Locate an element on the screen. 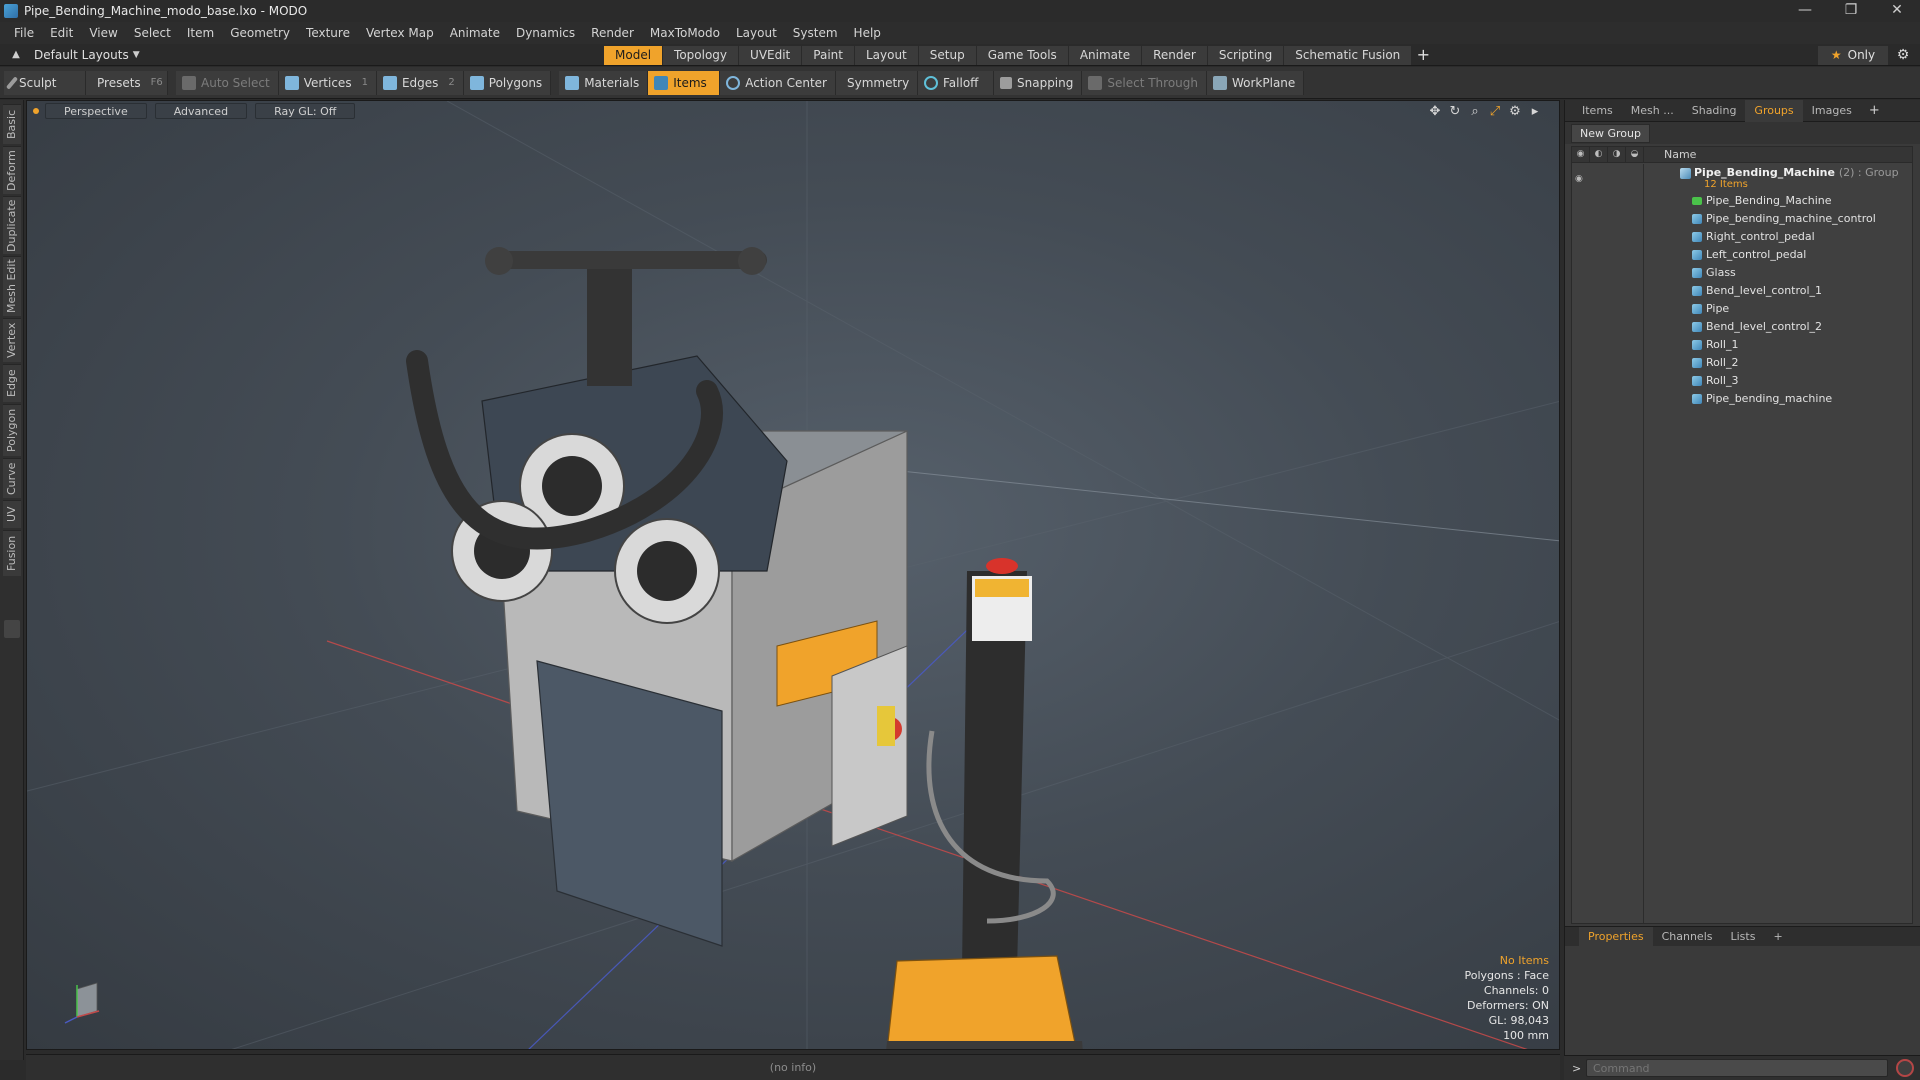  add-panel-tab-icon: + is located at coordinates (1874, 110).